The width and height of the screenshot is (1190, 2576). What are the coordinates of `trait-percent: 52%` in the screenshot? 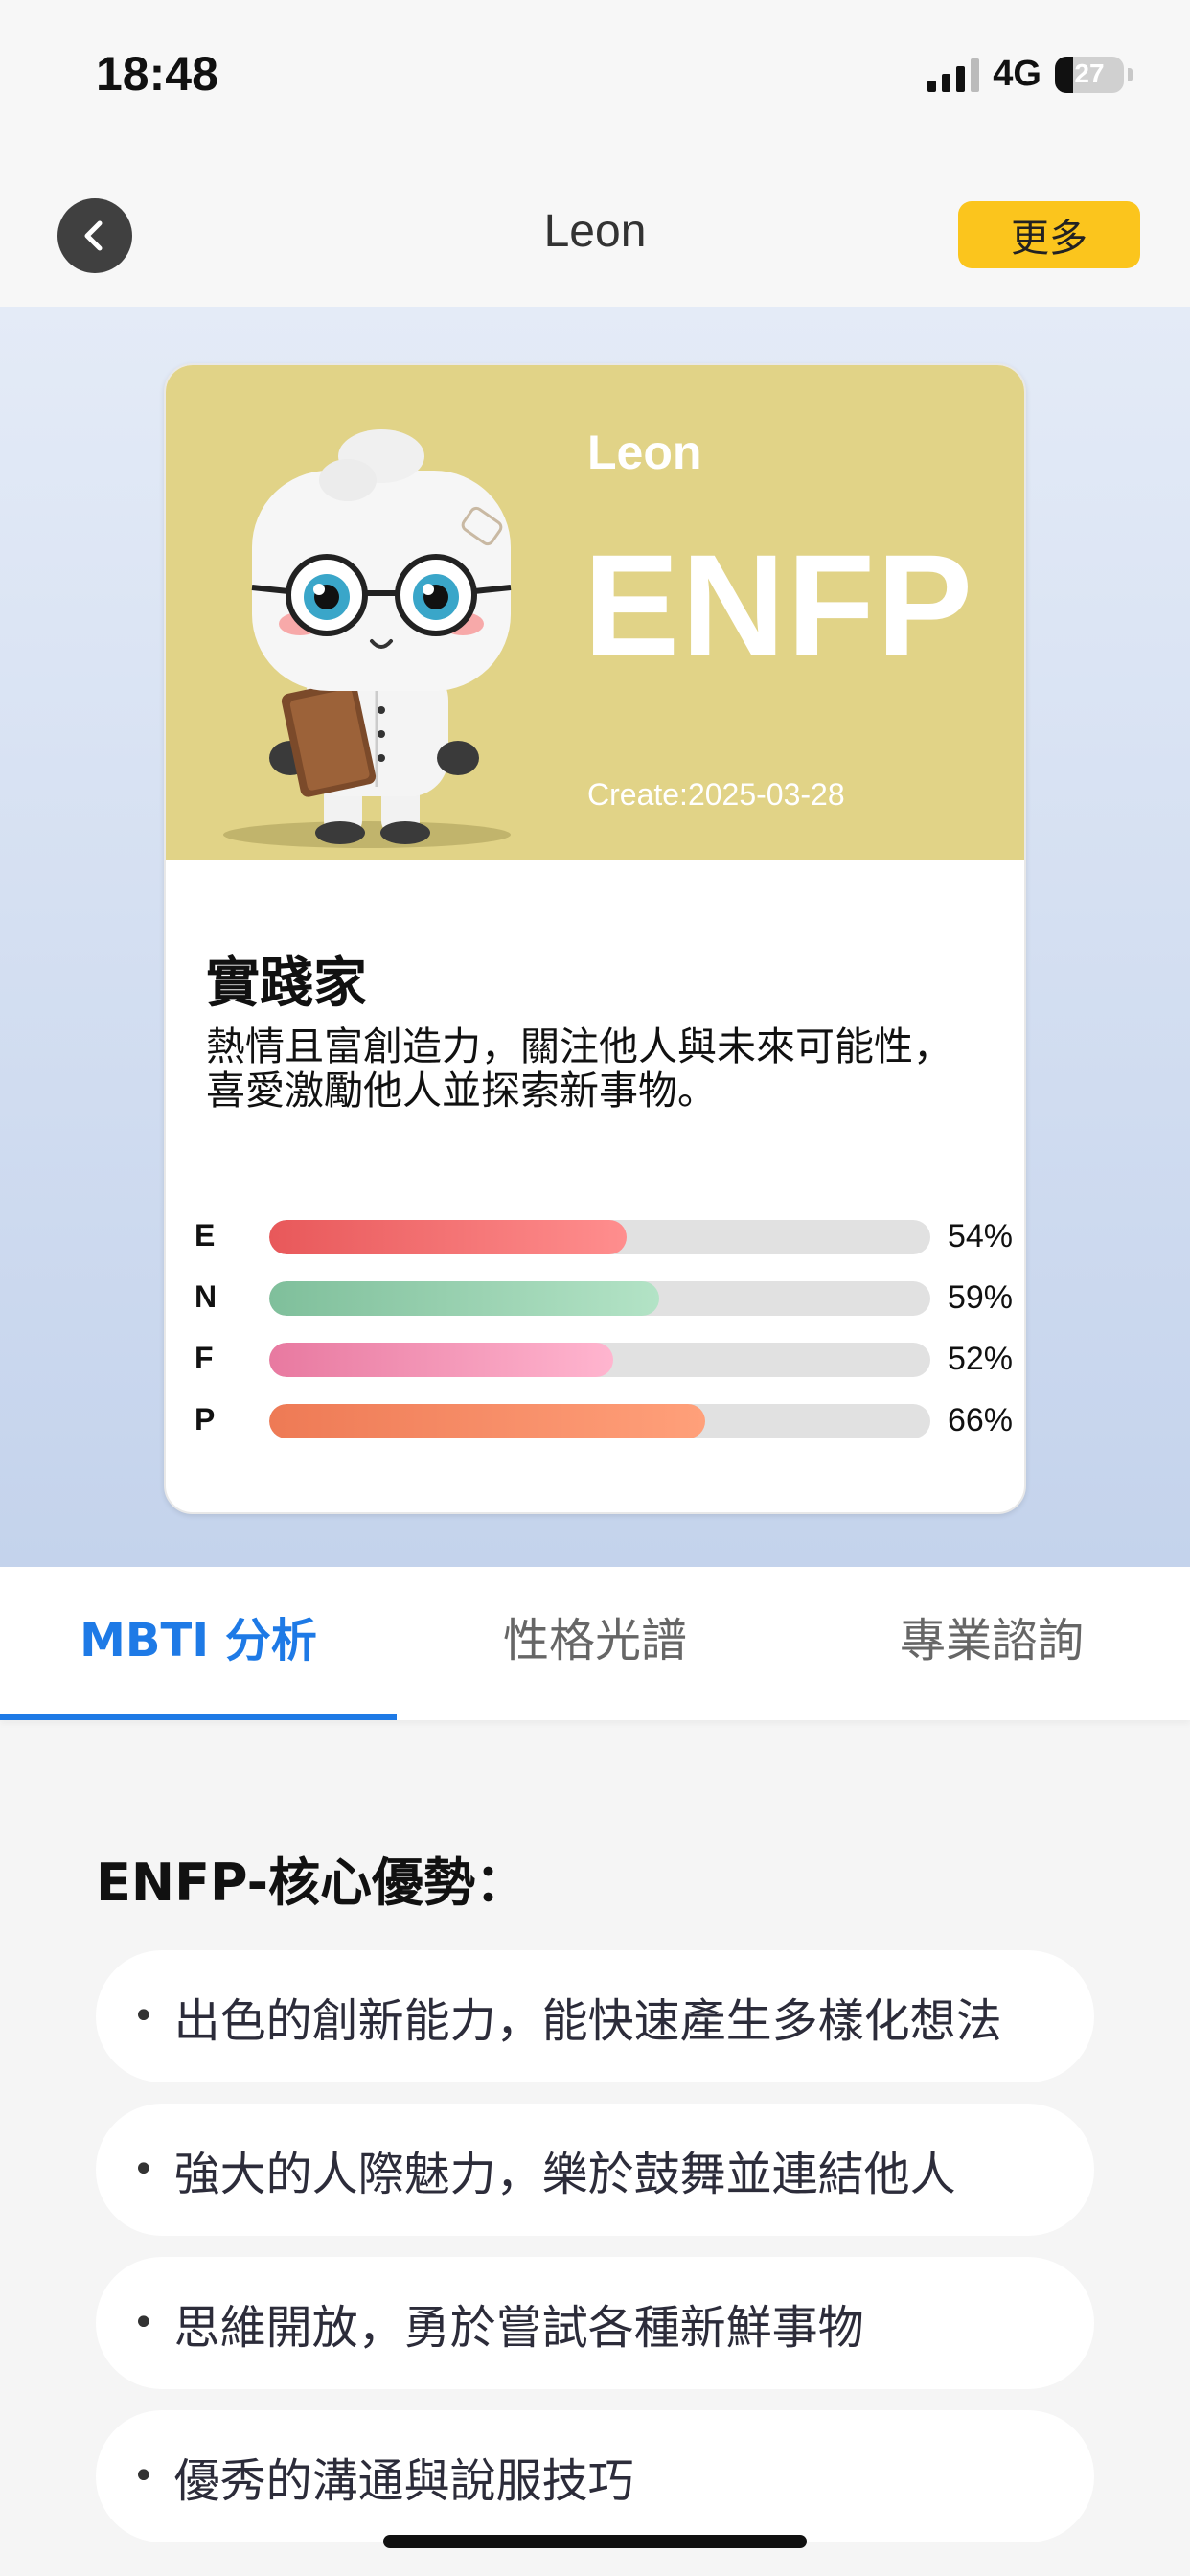 It's located at (980, 1359).